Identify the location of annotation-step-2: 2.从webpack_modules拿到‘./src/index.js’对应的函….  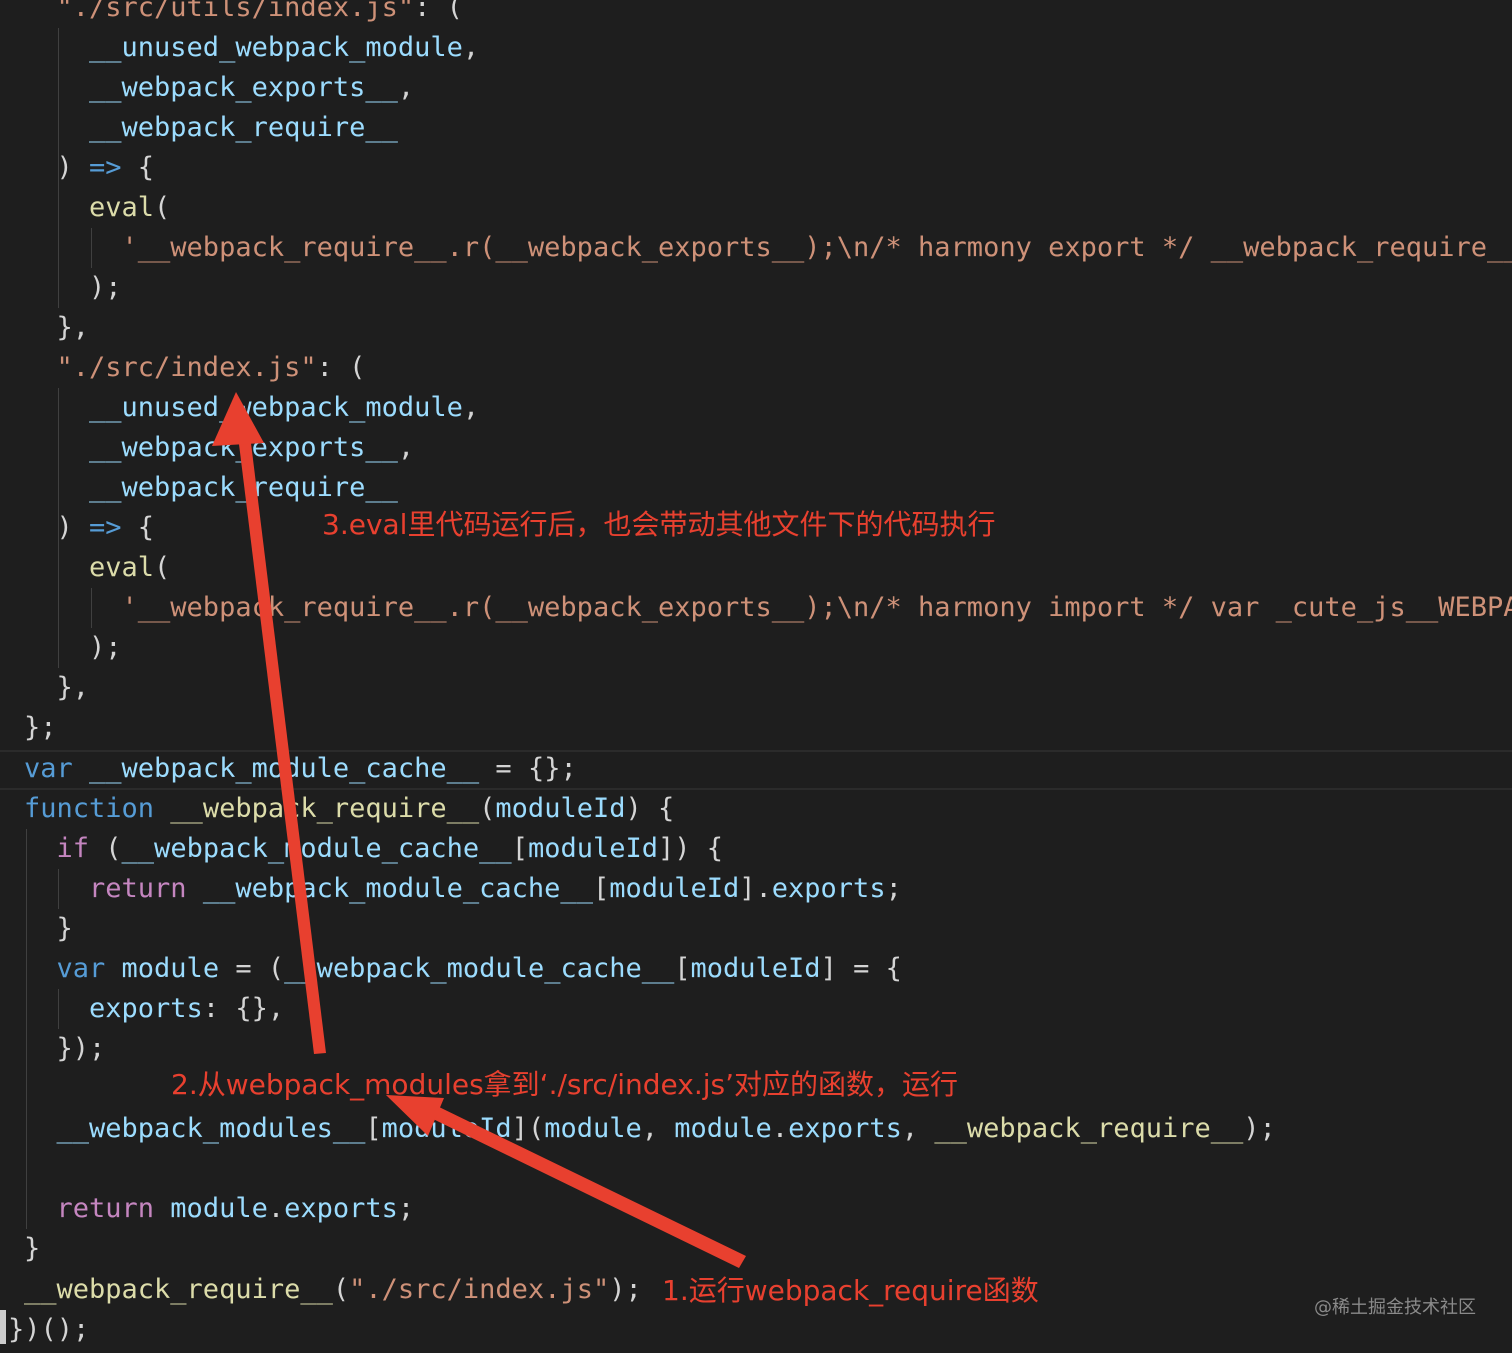
(564, 1084).